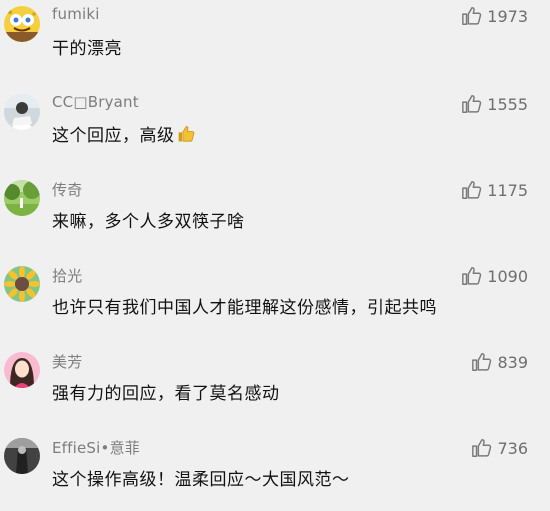 The height and width of the screenshot is (511, 550). I want to click on comment-text: 干的漂亮, so click(87, 49).